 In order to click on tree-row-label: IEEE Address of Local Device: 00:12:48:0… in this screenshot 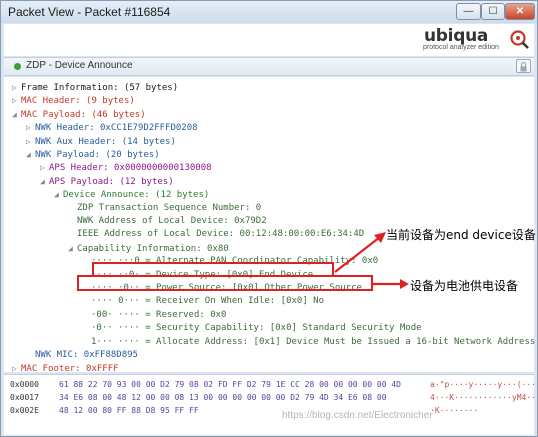, I will do `click(221, 234)`.